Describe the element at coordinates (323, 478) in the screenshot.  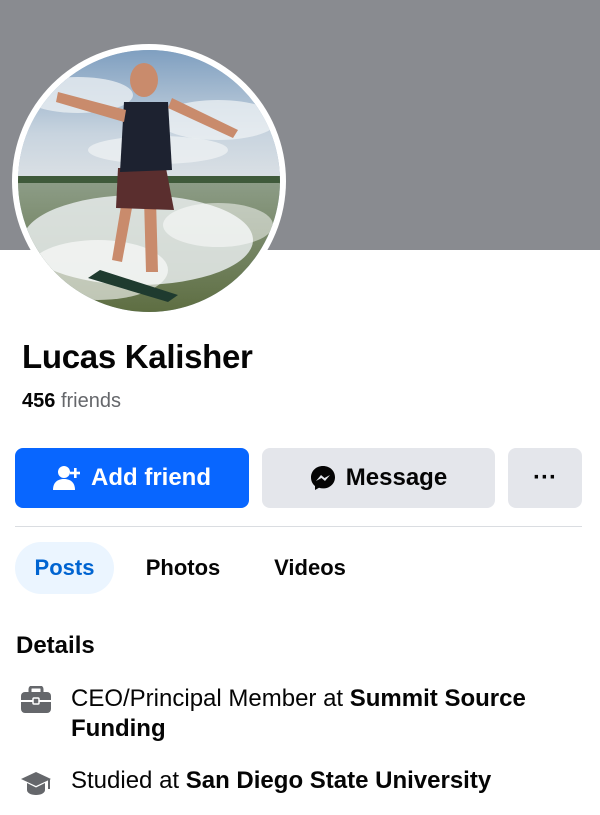
I see `messenger-icon` at that location.